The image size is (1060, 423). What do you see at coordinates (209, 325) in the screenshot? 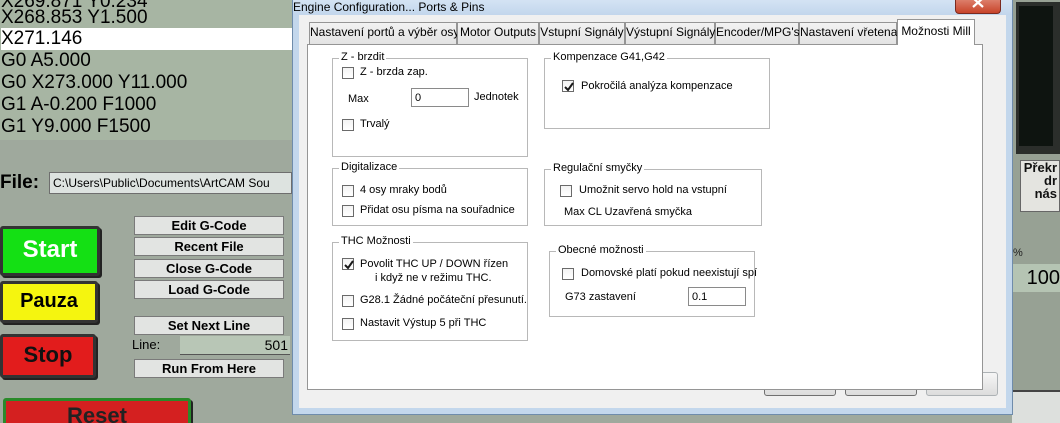
I see `set-next-line-button: Set Next Line` at bounding box center [209, 325].